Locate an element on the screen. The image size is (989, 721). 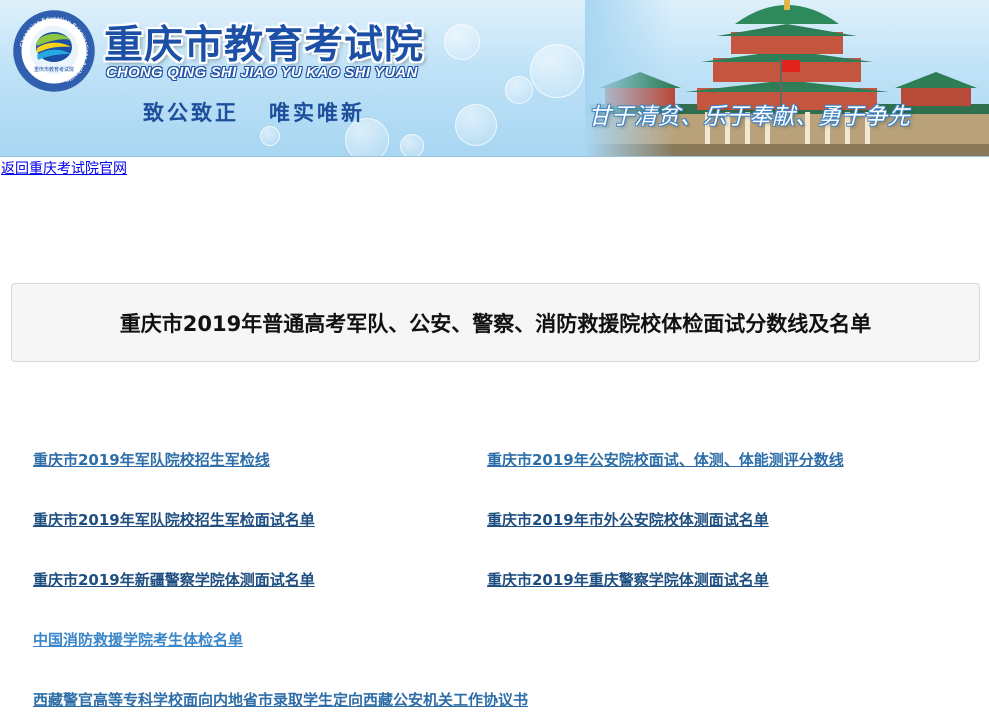
site-slogan: 甘于清贫、乐于奉献、勇于争先 is located at coordinates (749, 117).